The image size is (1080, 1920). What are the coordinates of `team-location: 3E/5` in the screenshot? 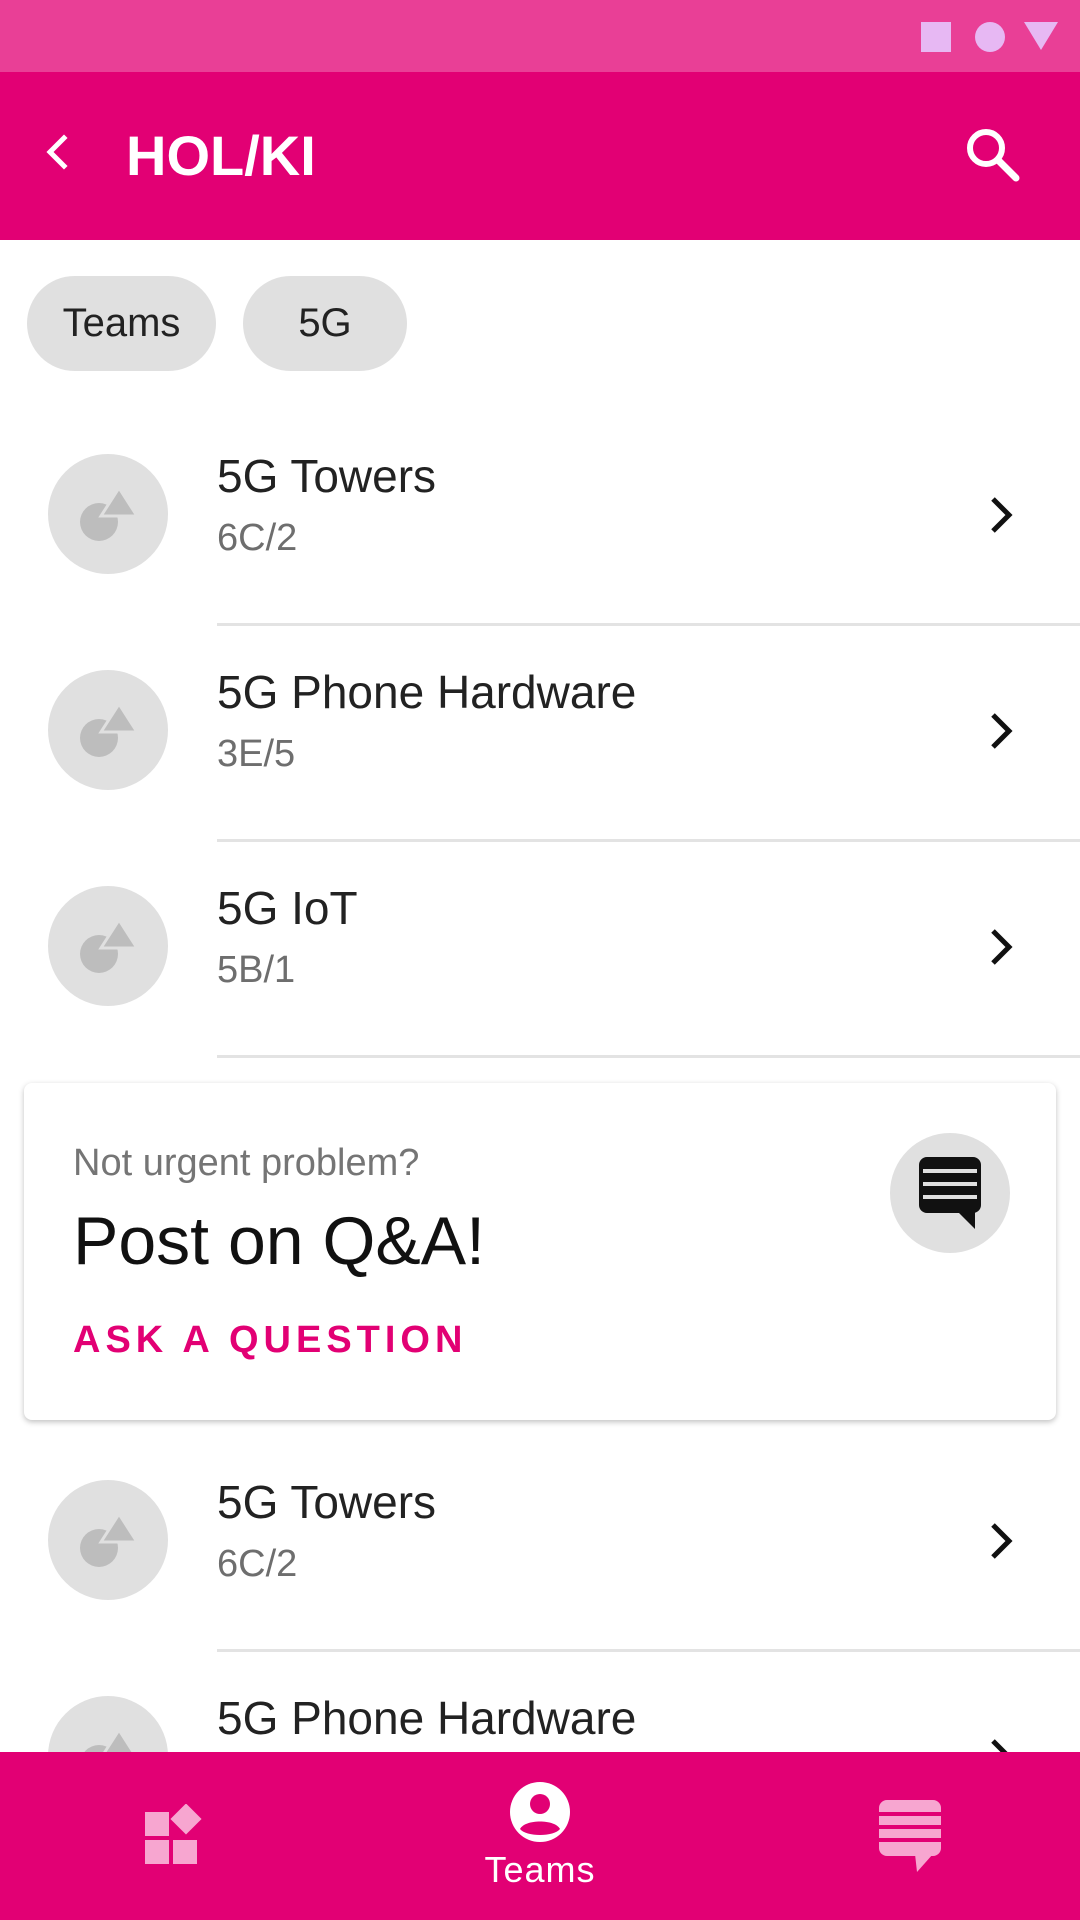 It's located at (256, 754).